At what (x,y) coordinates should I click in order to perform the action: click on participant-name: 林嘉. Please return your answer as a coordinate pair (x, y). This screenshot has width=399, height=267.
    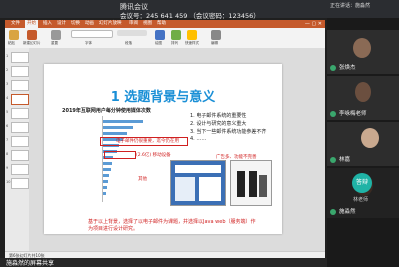
    Looking at the image, I should click on (345, 160).